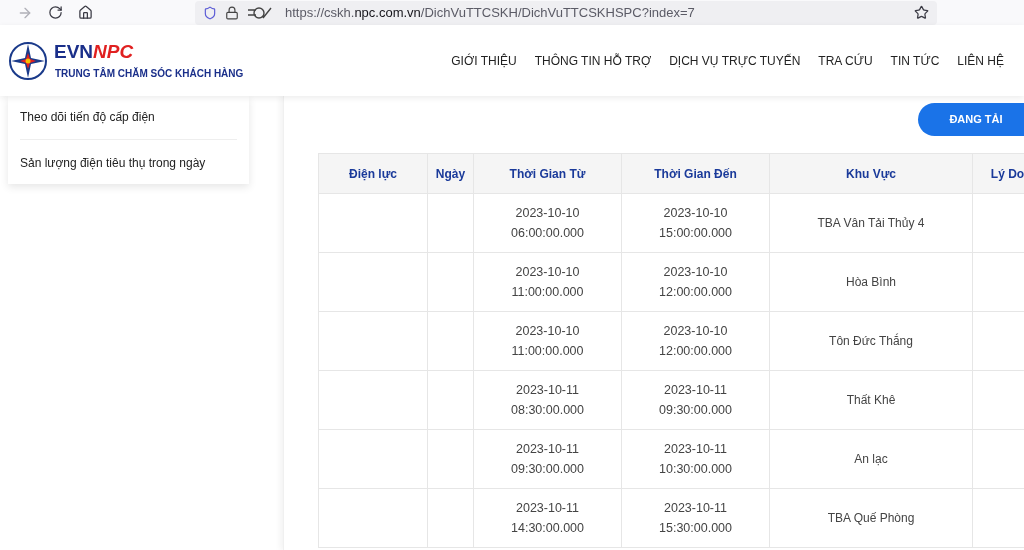 This screenshot has width=1024, height=550. Describe the element at coordinates (94, 51) in the screenshot. I see `brand-name: EVNNPC` at that location.